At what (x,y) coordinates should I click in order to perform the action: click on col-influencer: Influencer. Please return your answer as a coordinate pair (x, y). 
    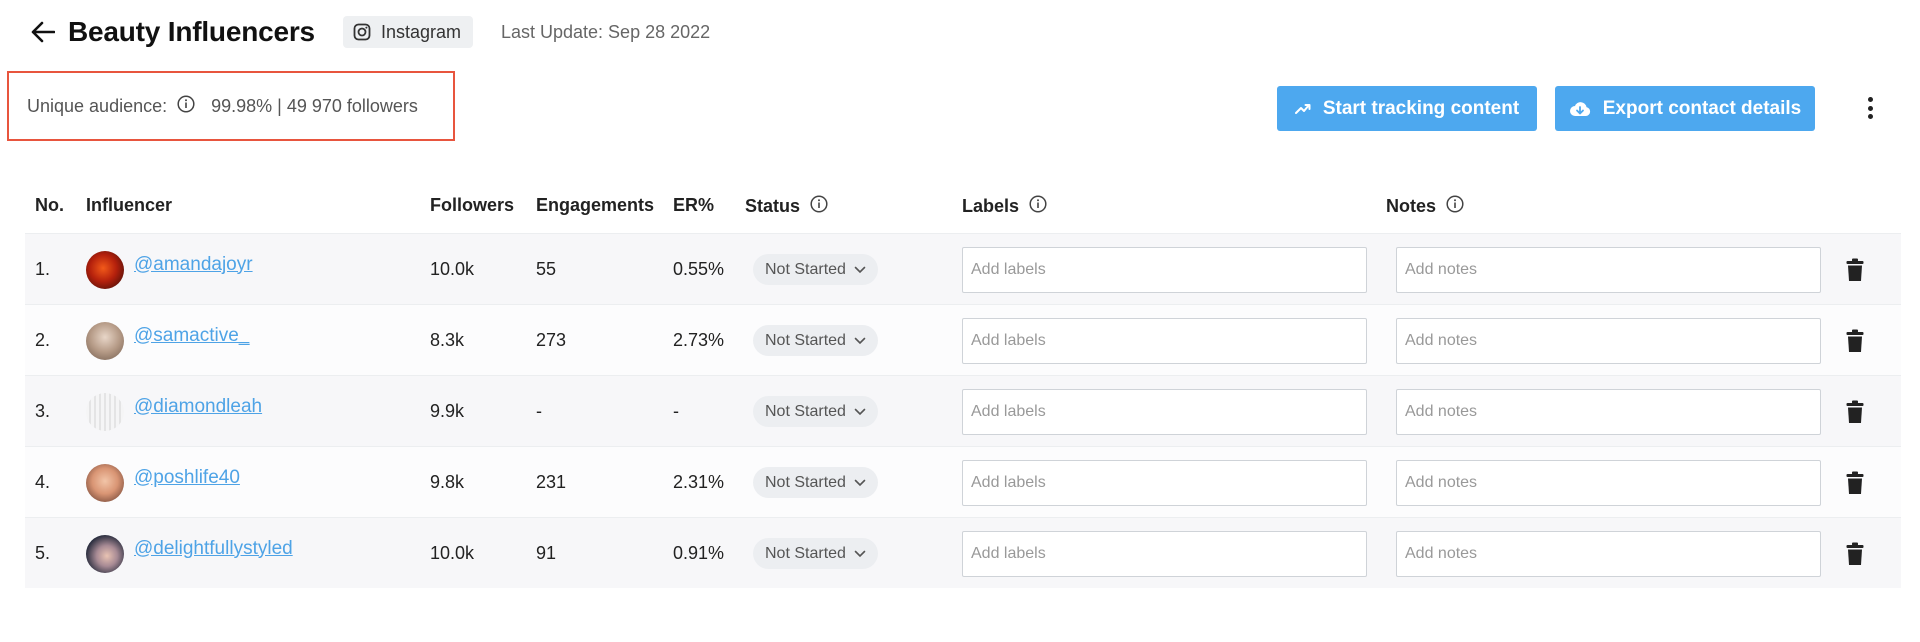
    Looking at the image, I should click on (129, 205).